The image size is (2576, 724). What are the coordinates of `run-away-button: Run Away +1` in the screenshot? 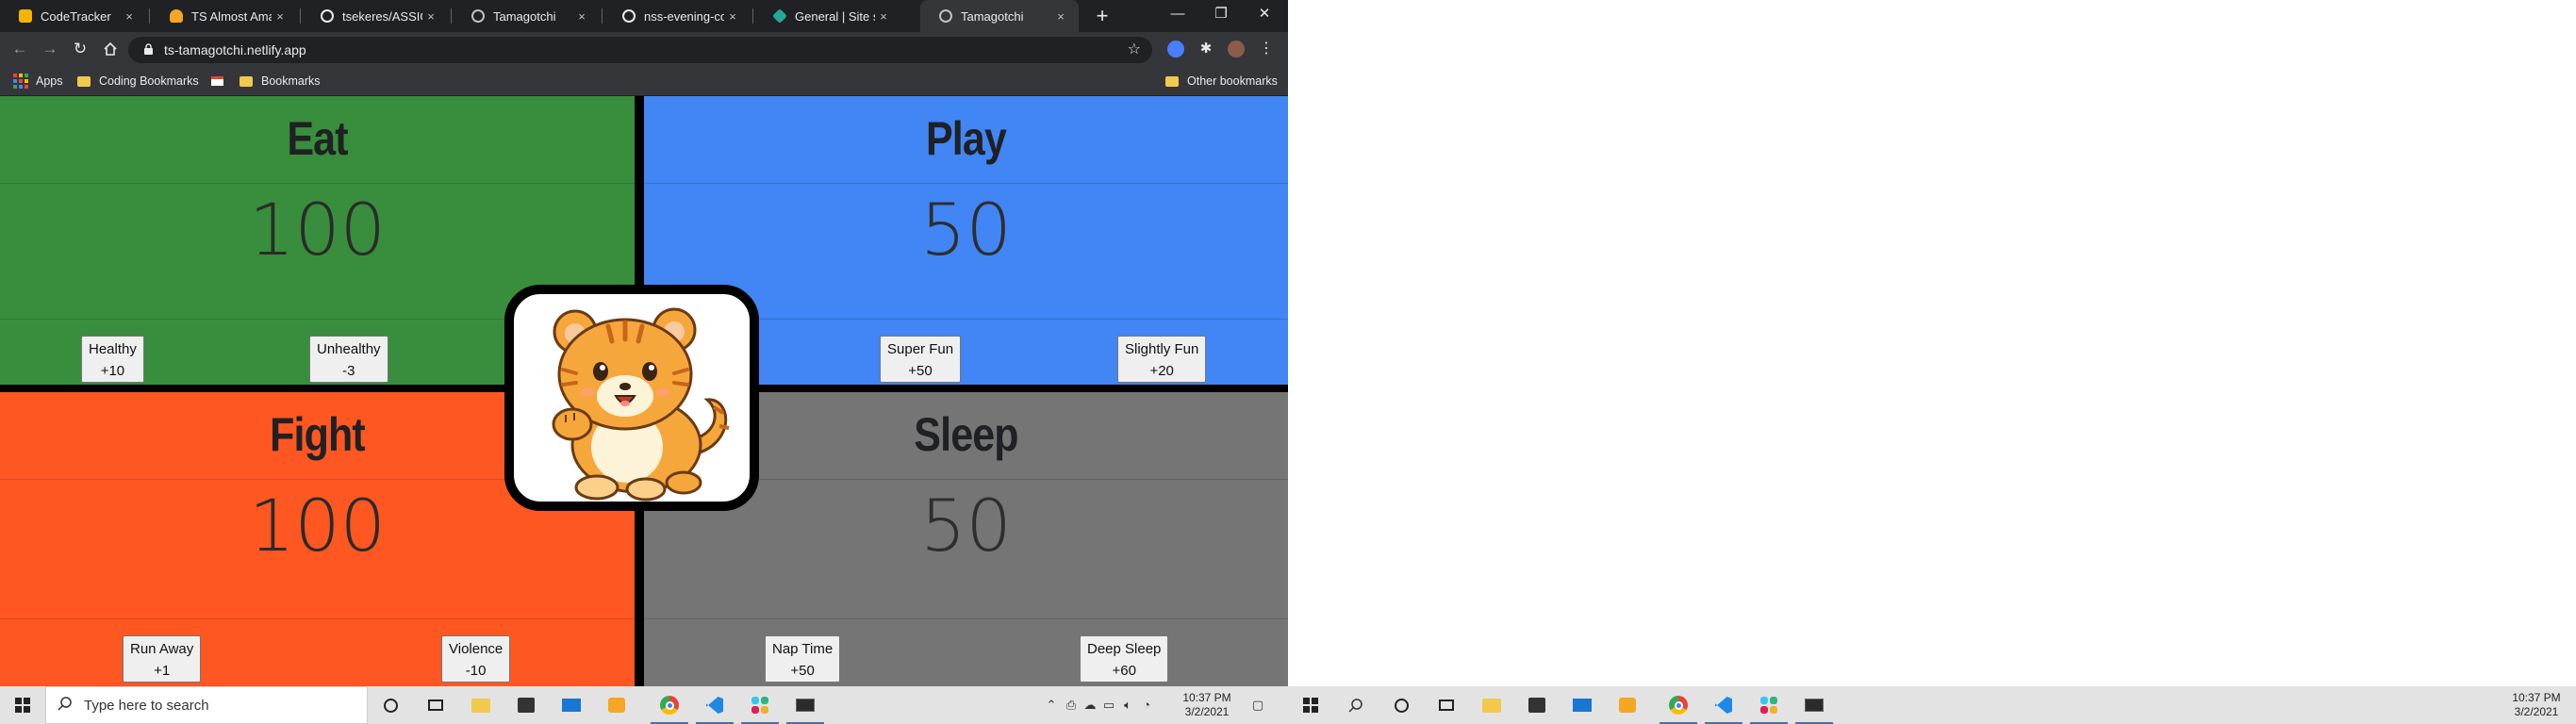 It's located at (162, 659).